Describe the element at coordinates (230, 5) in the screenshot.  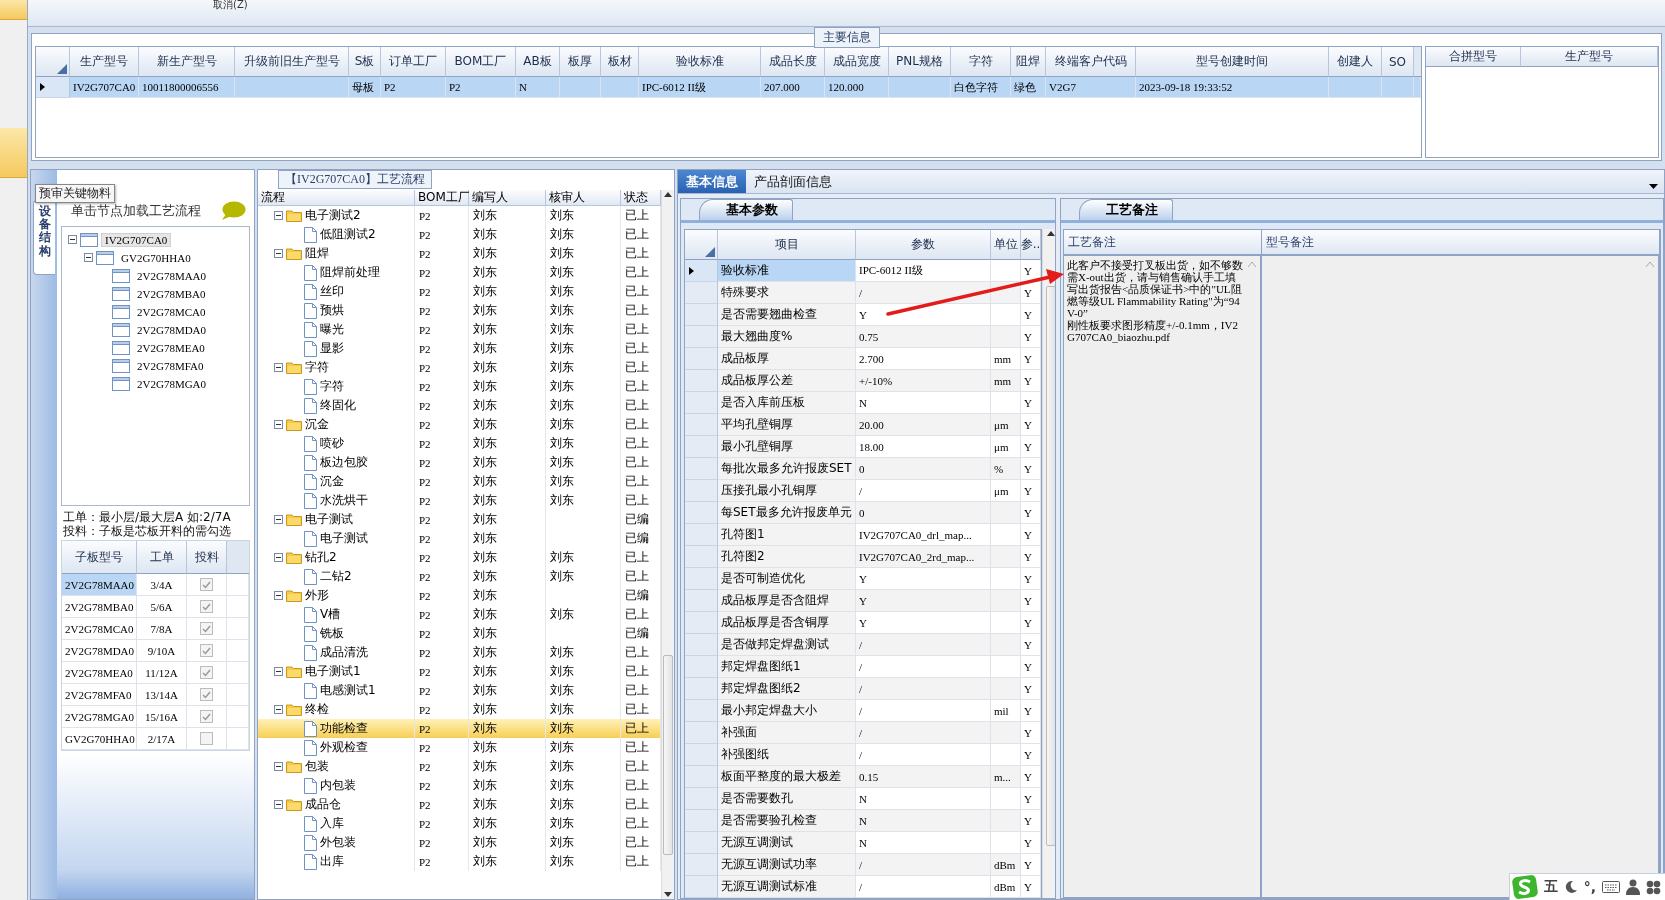
I see `cancel-button: 取消(Z)` at that location.